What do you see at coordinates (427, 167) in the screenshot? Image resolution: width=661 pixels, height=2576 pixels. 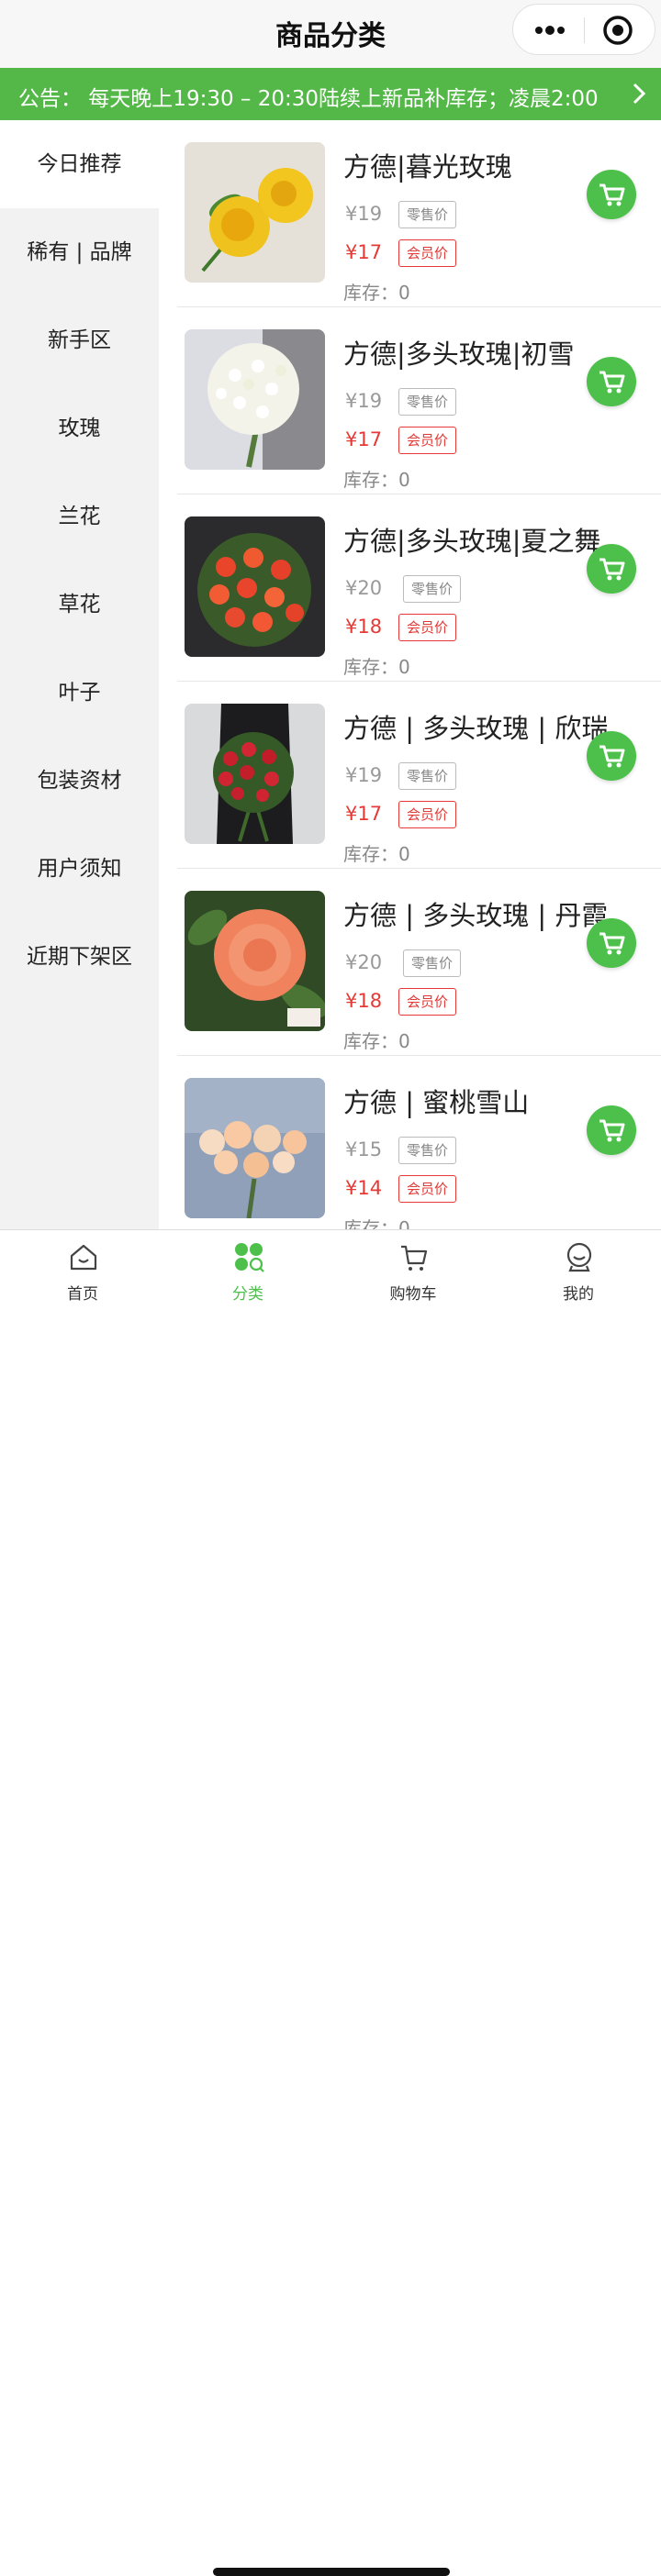 I see `product-name: 方德|暮光玫瑰` at bounding box center [427, 167].